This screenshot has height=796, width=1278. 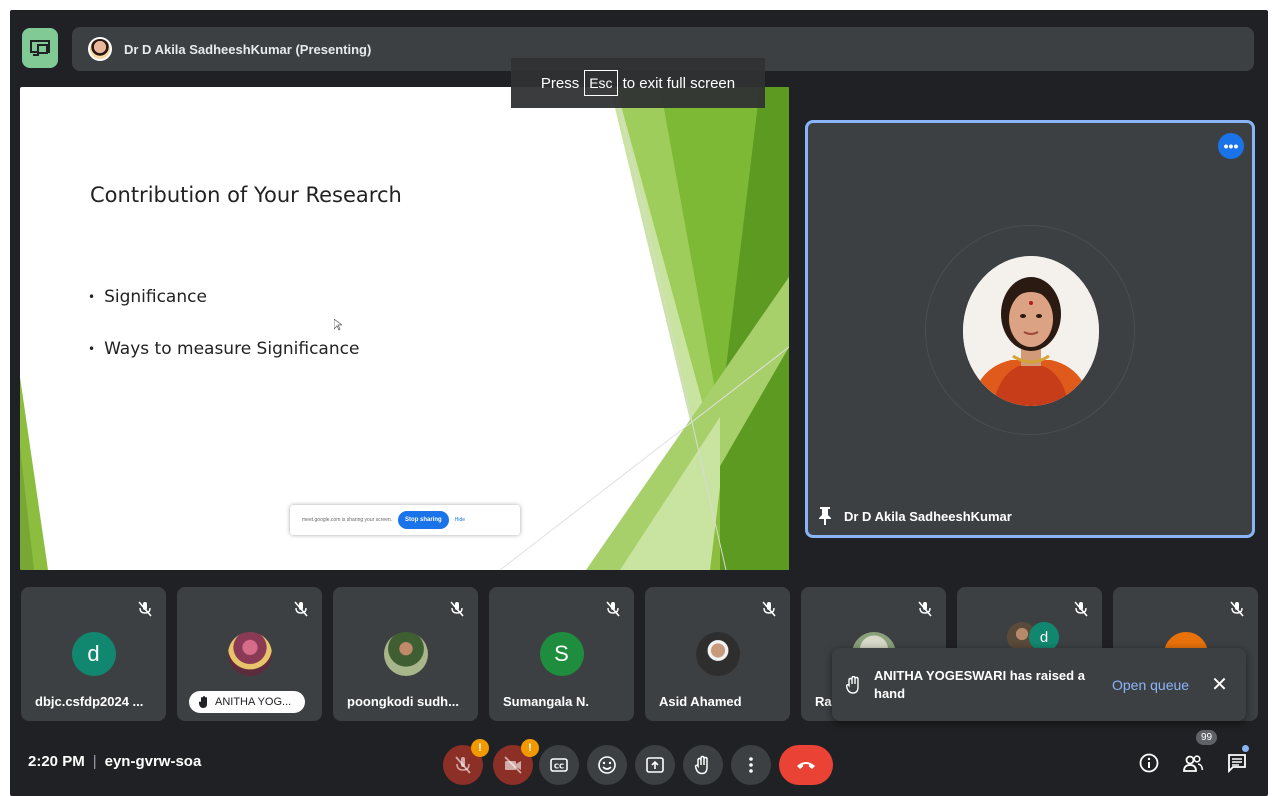 I want to click on slide-bullet: • Significance, so click(x=147, y=297).